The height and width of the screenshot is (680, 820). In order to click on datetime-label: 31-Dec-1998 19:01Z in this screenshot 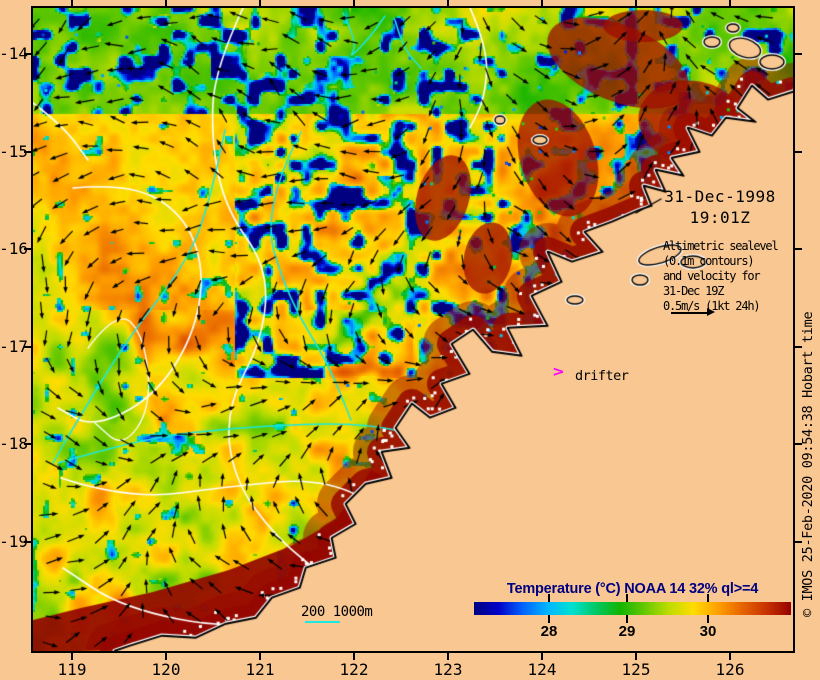, I will do `click(720, 207)`.